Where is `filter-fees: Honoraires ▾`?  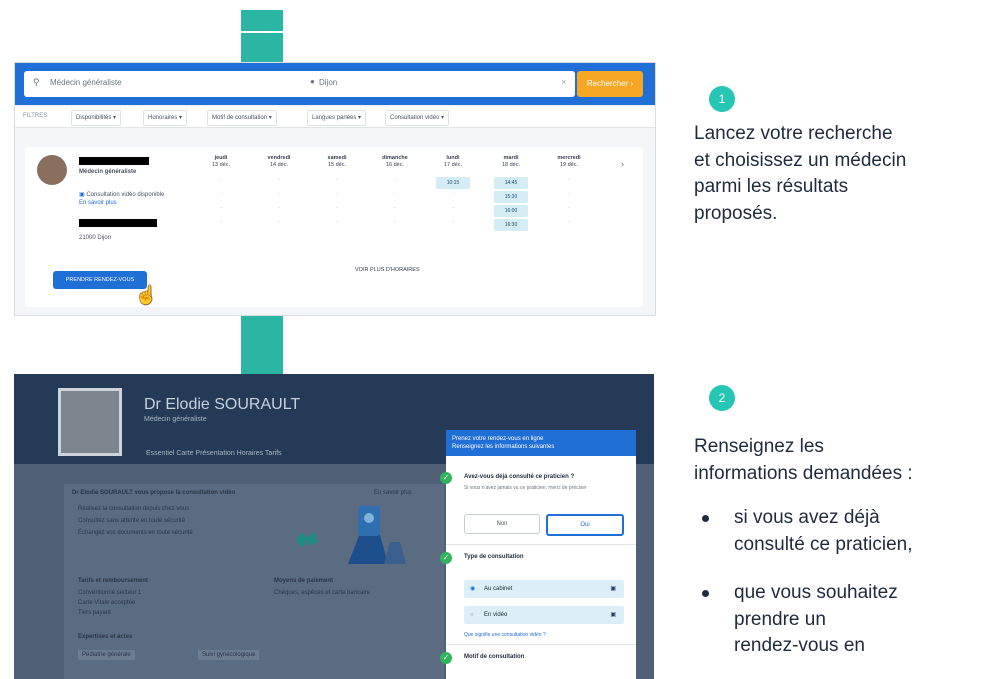 filter-fees: Honoraires ▾ is located at coordinates (165, 118).